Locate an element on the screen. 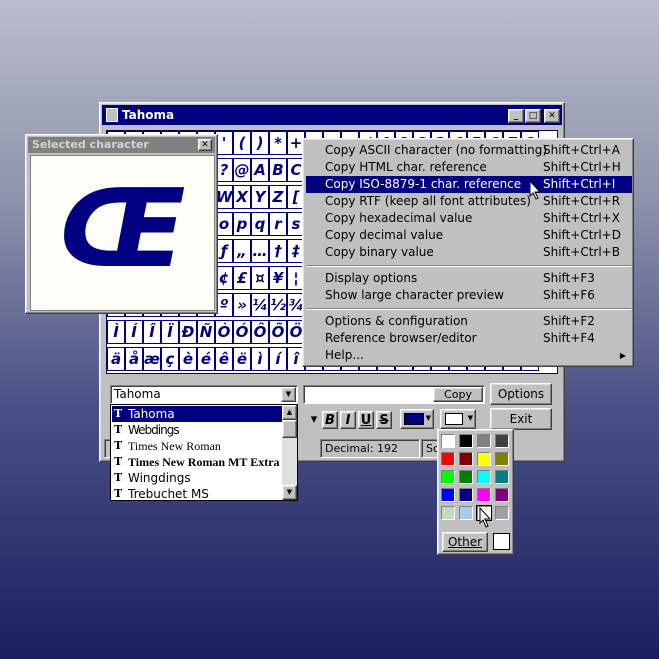 Image resolution: width=659 pixels, height=659 pixels. character-cell: Ó is located at coordinates (242, 332).